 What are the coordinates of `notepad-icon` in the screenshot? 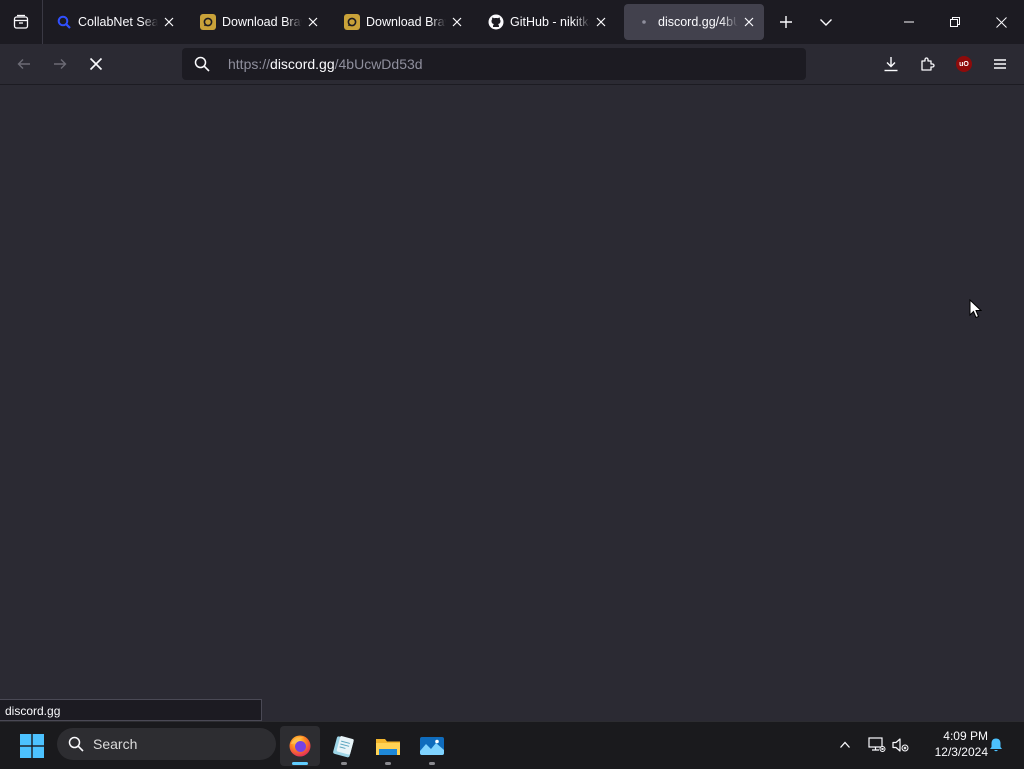 It's located at (343, 747).